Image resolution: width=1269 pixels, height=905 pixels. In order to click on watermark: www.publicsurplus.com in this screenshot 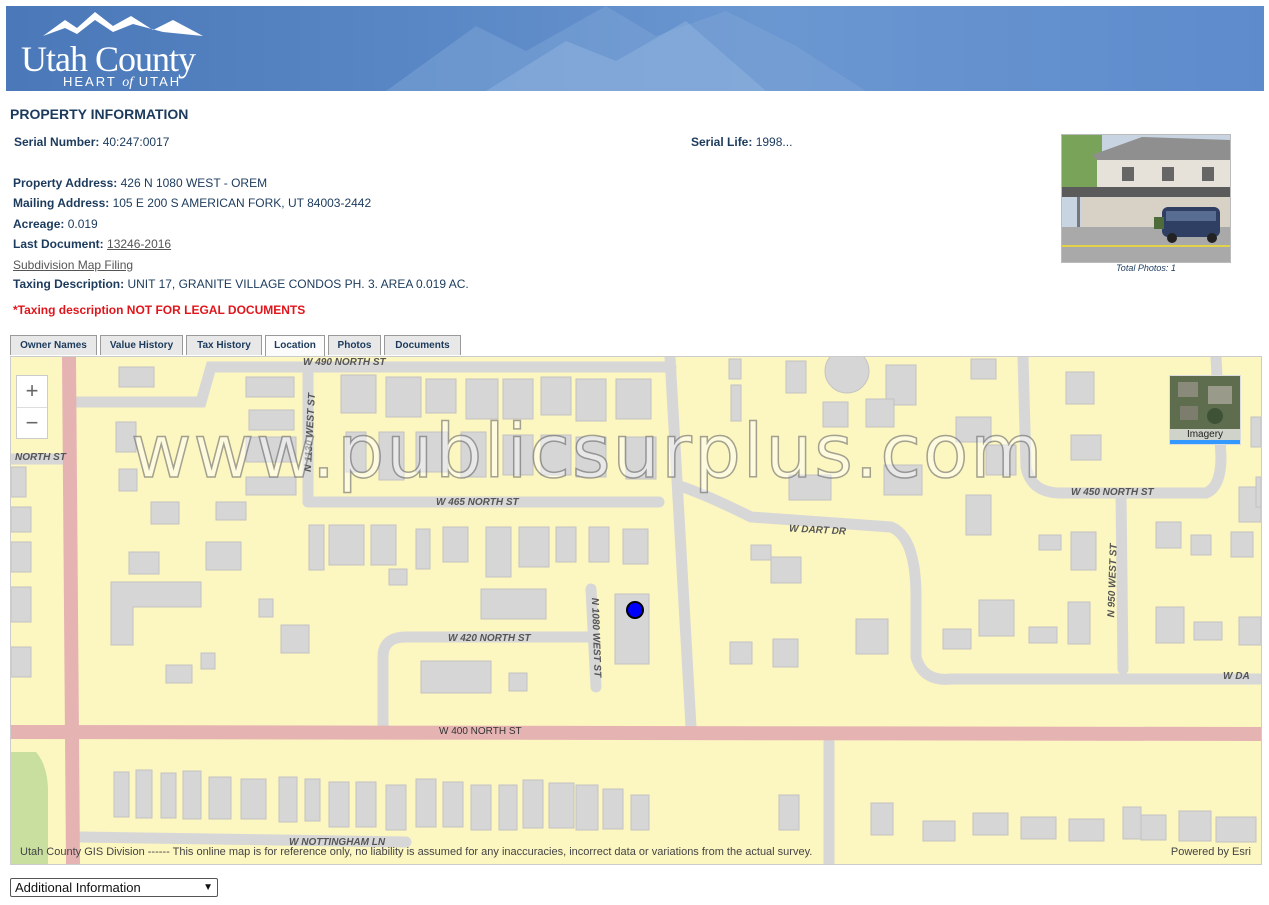, I will do `click(587, 452)`.